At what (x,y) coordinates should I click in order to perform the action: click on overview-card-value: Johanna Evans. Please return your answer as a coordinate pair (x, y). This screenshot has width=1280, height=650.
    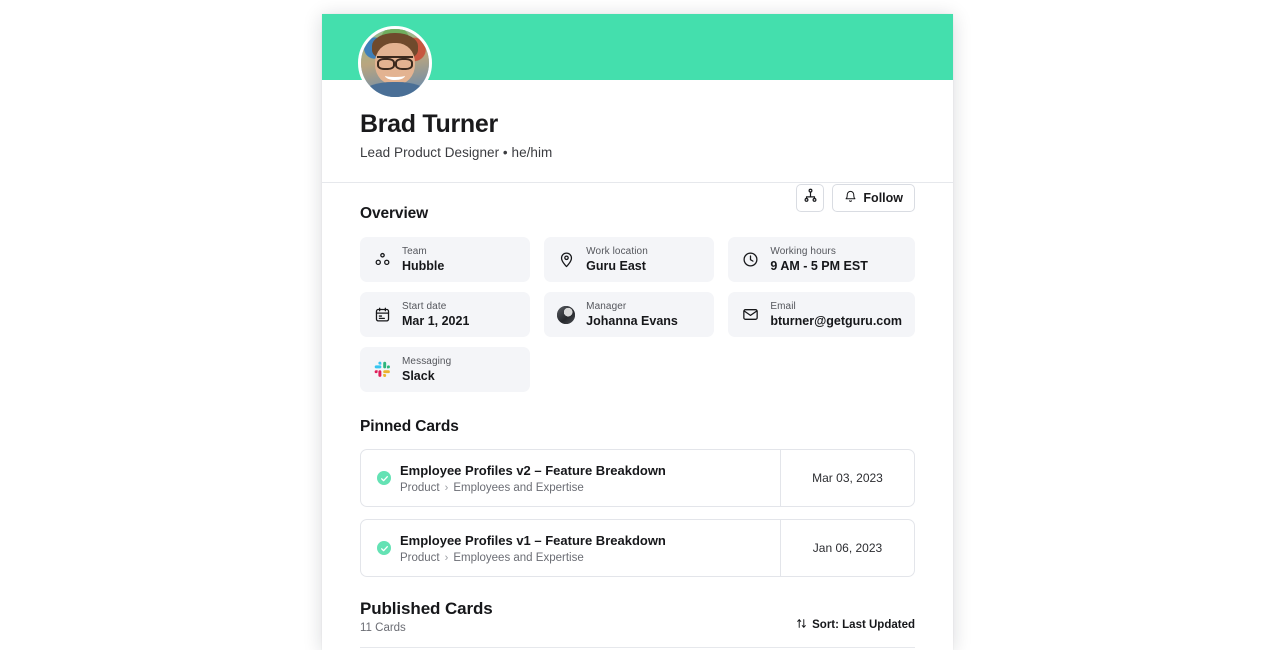
    Looking at the image, I should click on (632, 320).